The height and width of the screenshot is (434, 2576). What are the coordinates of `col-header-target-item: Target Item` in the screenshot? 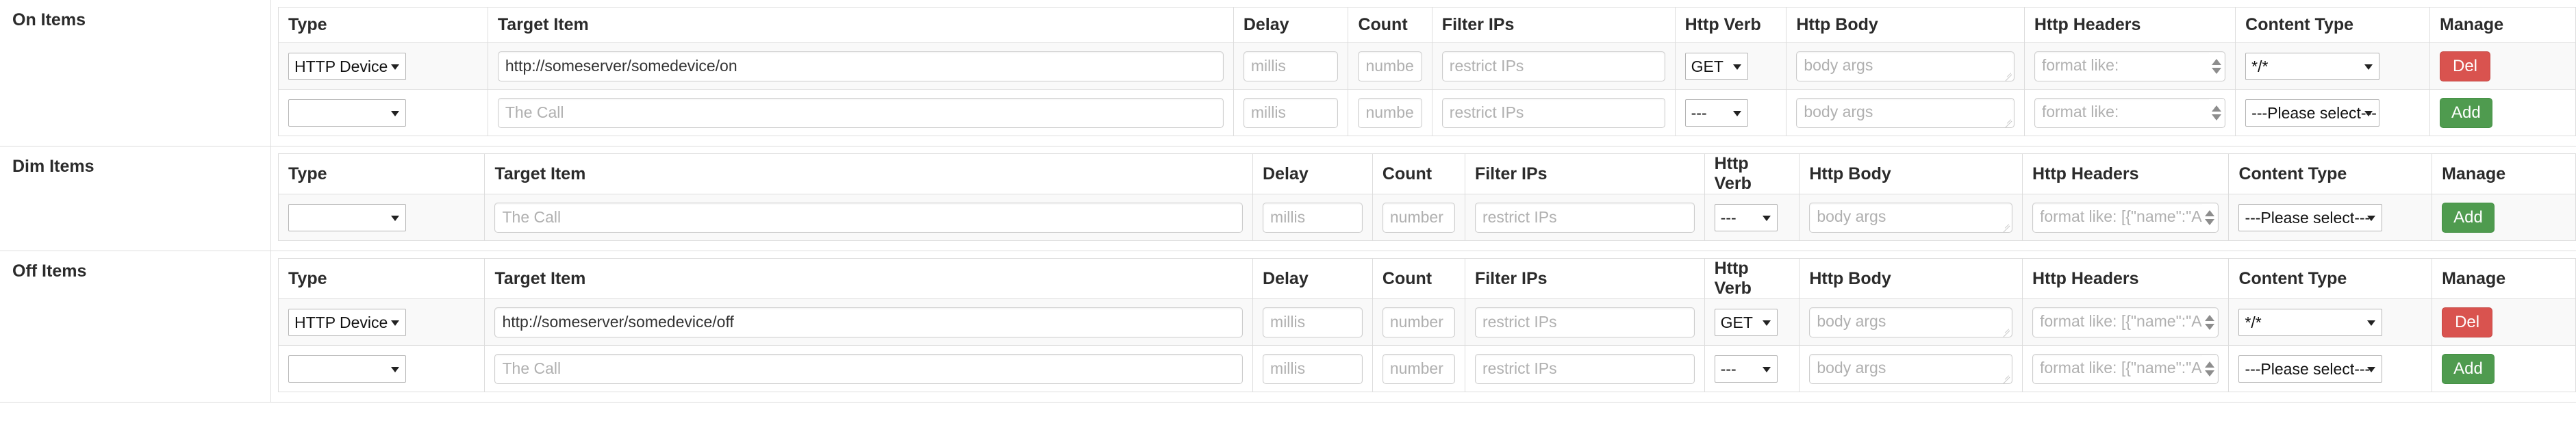 It's located at (861, 25).